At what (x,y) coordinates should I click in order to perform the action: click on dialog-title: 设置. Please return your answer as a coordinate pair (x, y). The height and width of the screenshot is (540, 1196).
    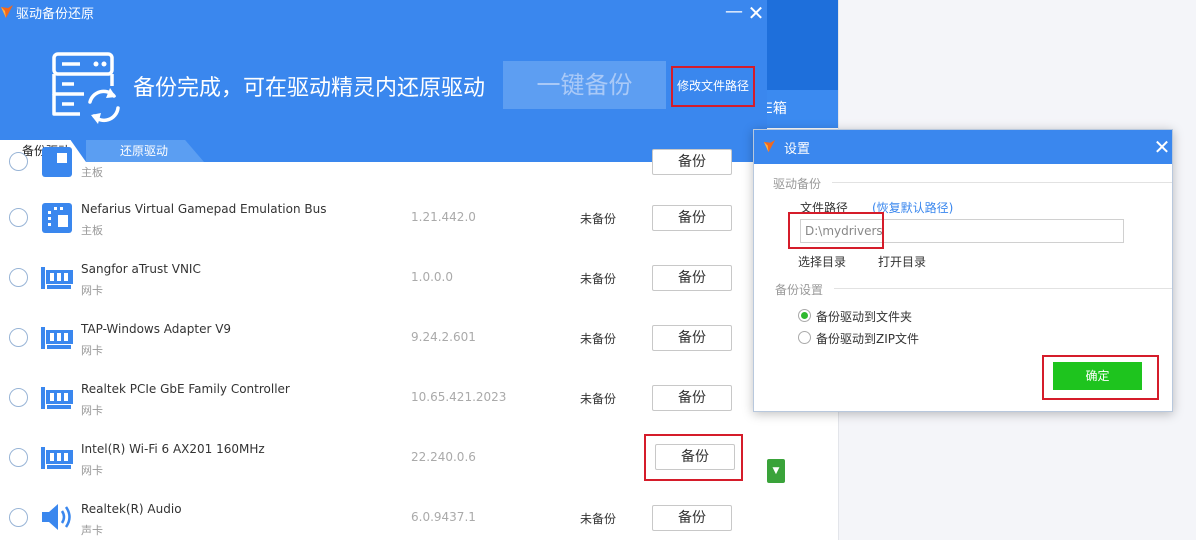
    Looking at the image, I should click on (797, 149).